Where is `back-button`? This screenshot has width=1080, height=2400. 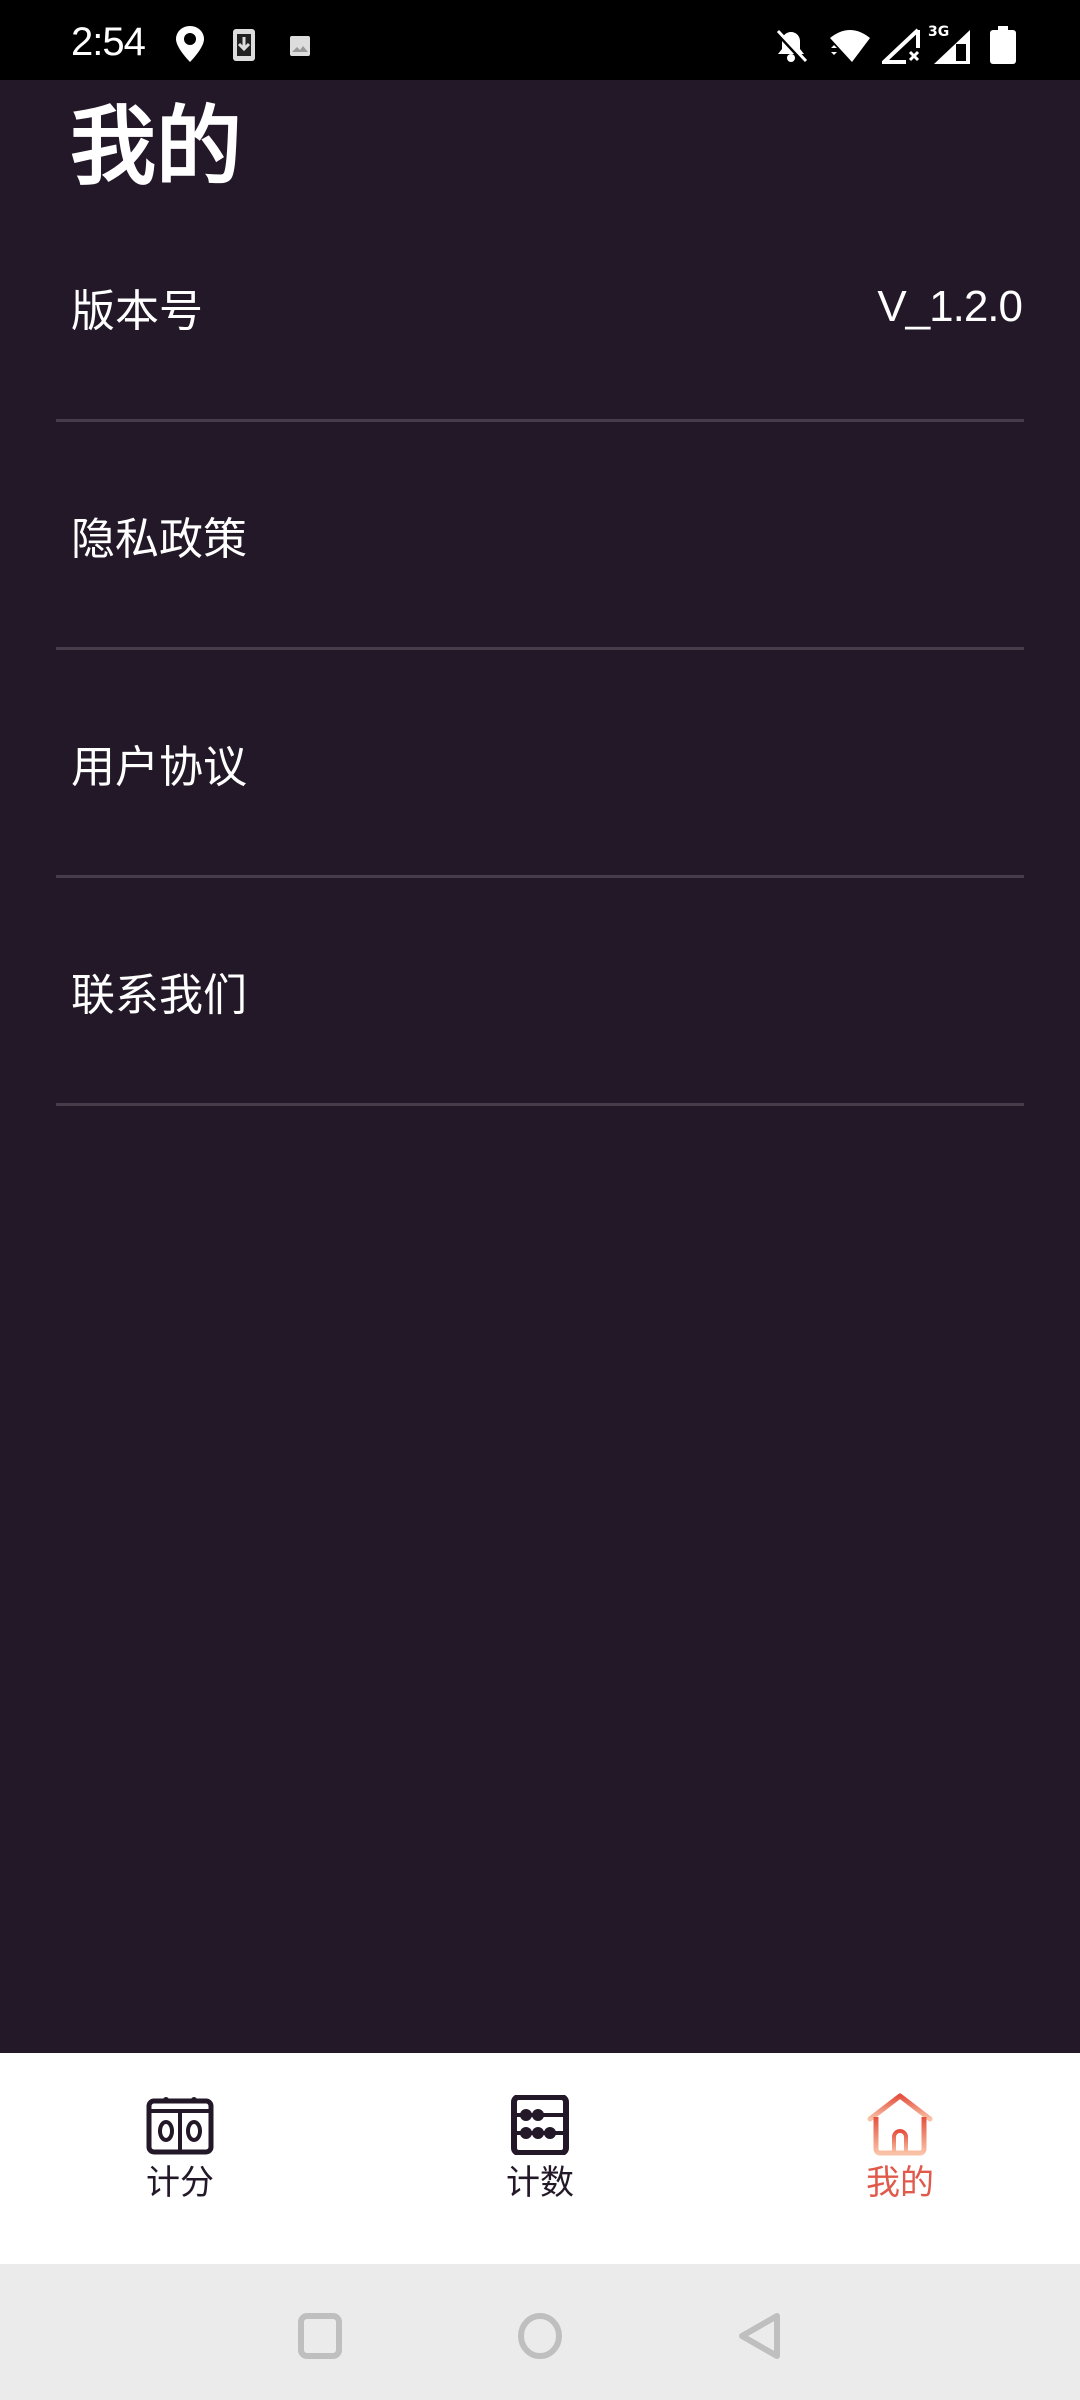
back-button is located at coordinates (757, 2336).